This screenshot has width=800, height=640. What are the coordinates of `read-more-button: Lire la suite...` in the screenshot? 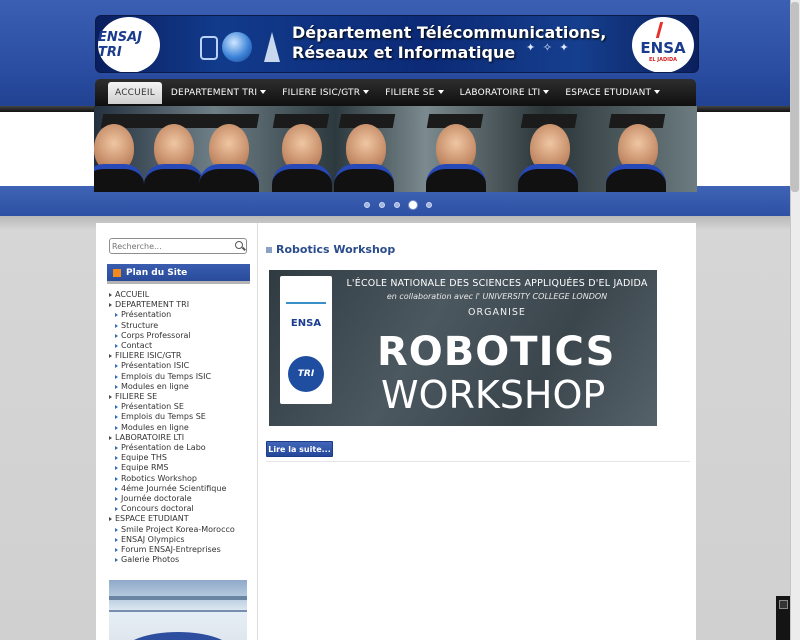 It's located at (299, 449).